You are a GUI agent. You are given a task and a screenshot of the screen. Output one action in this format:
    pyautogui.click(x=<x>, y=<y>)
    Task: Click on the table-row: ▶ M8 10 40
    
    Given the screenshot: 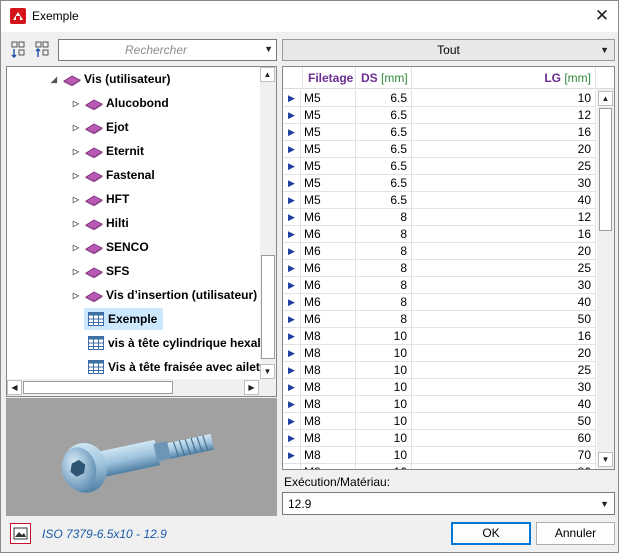 What is the action you would take?
    pyautogui.click(x=439, y=404)
    